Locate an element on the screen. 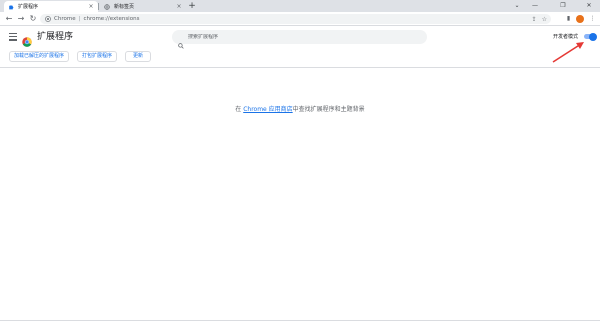 The width and height of the screenshot is (600, 323). load-unpacked-button: 加载已解压的扩展程序 is located at coordinates (39, 56).